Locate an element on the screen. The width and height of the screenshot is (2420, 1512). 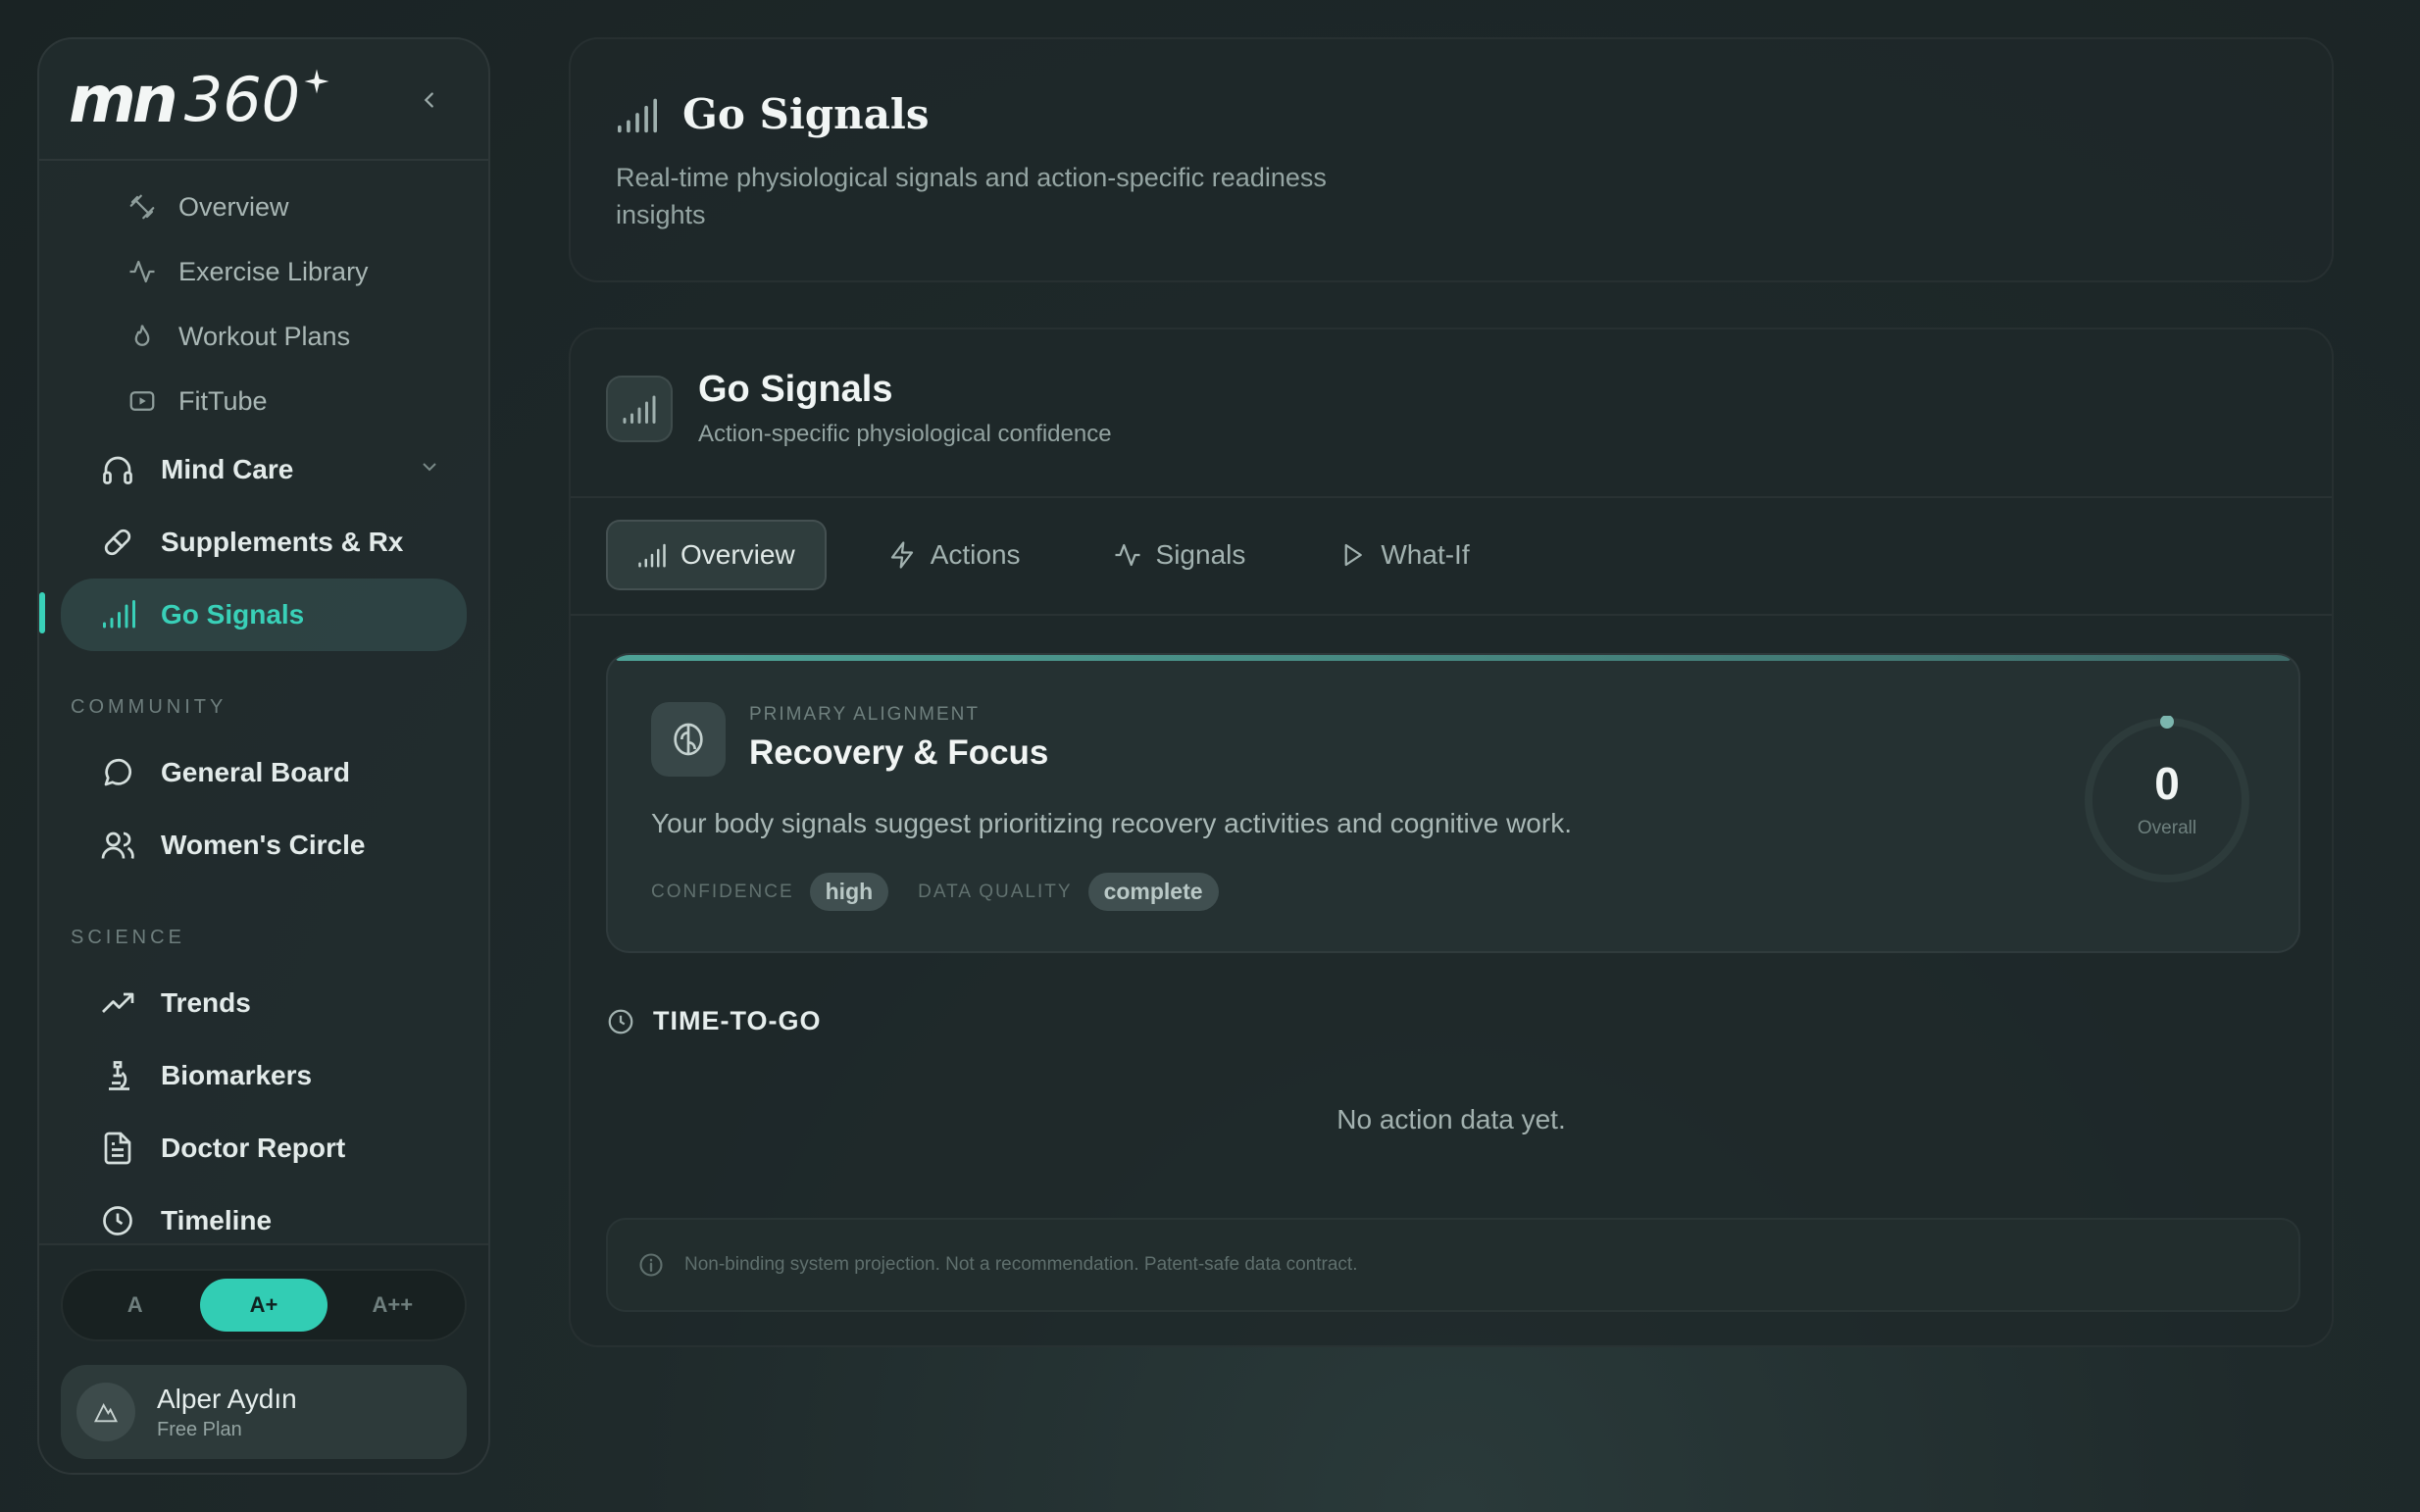
sidebar-item-label: Timeline is located at coordinates (217, 1220).